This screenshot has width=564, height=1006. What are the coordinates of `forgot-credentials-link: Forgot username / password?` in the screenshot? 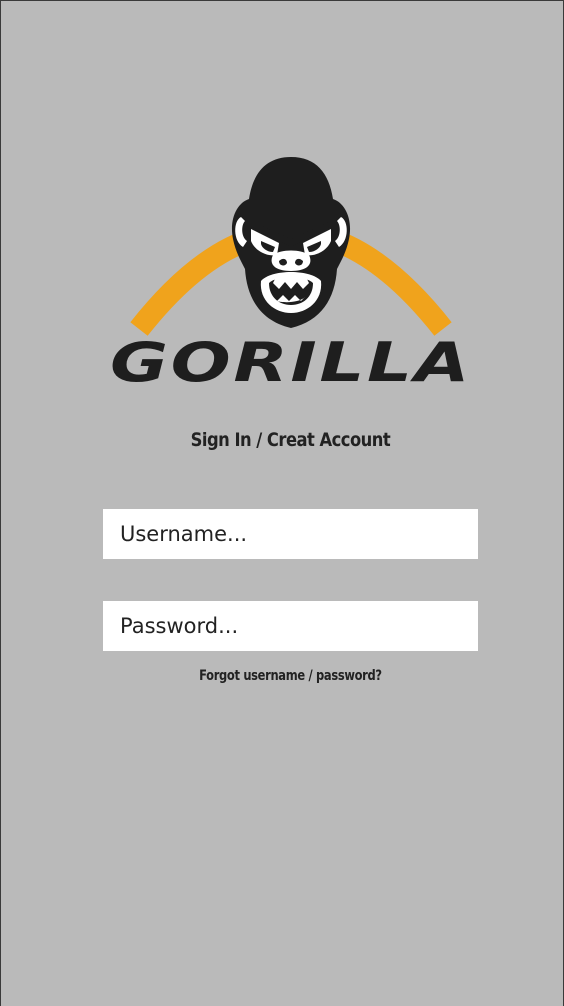 It's located at (290, 676).